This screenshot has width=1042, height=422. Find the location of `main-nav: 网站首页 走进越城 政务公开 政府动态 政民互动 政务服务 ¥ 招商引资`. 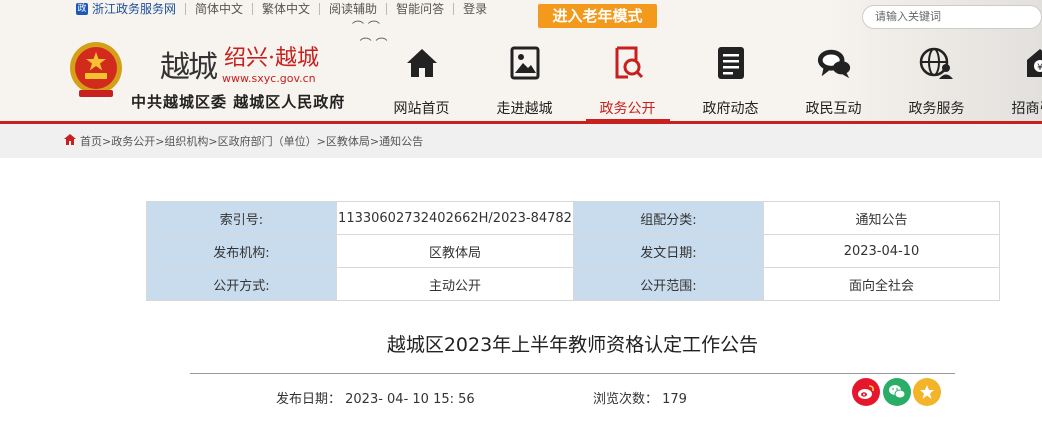

main-nav: 网站首页 走进越城 政务公开 政府动态 政民互动 政务服务 ¥ 招商引资 is located at coordinates (706, 83).